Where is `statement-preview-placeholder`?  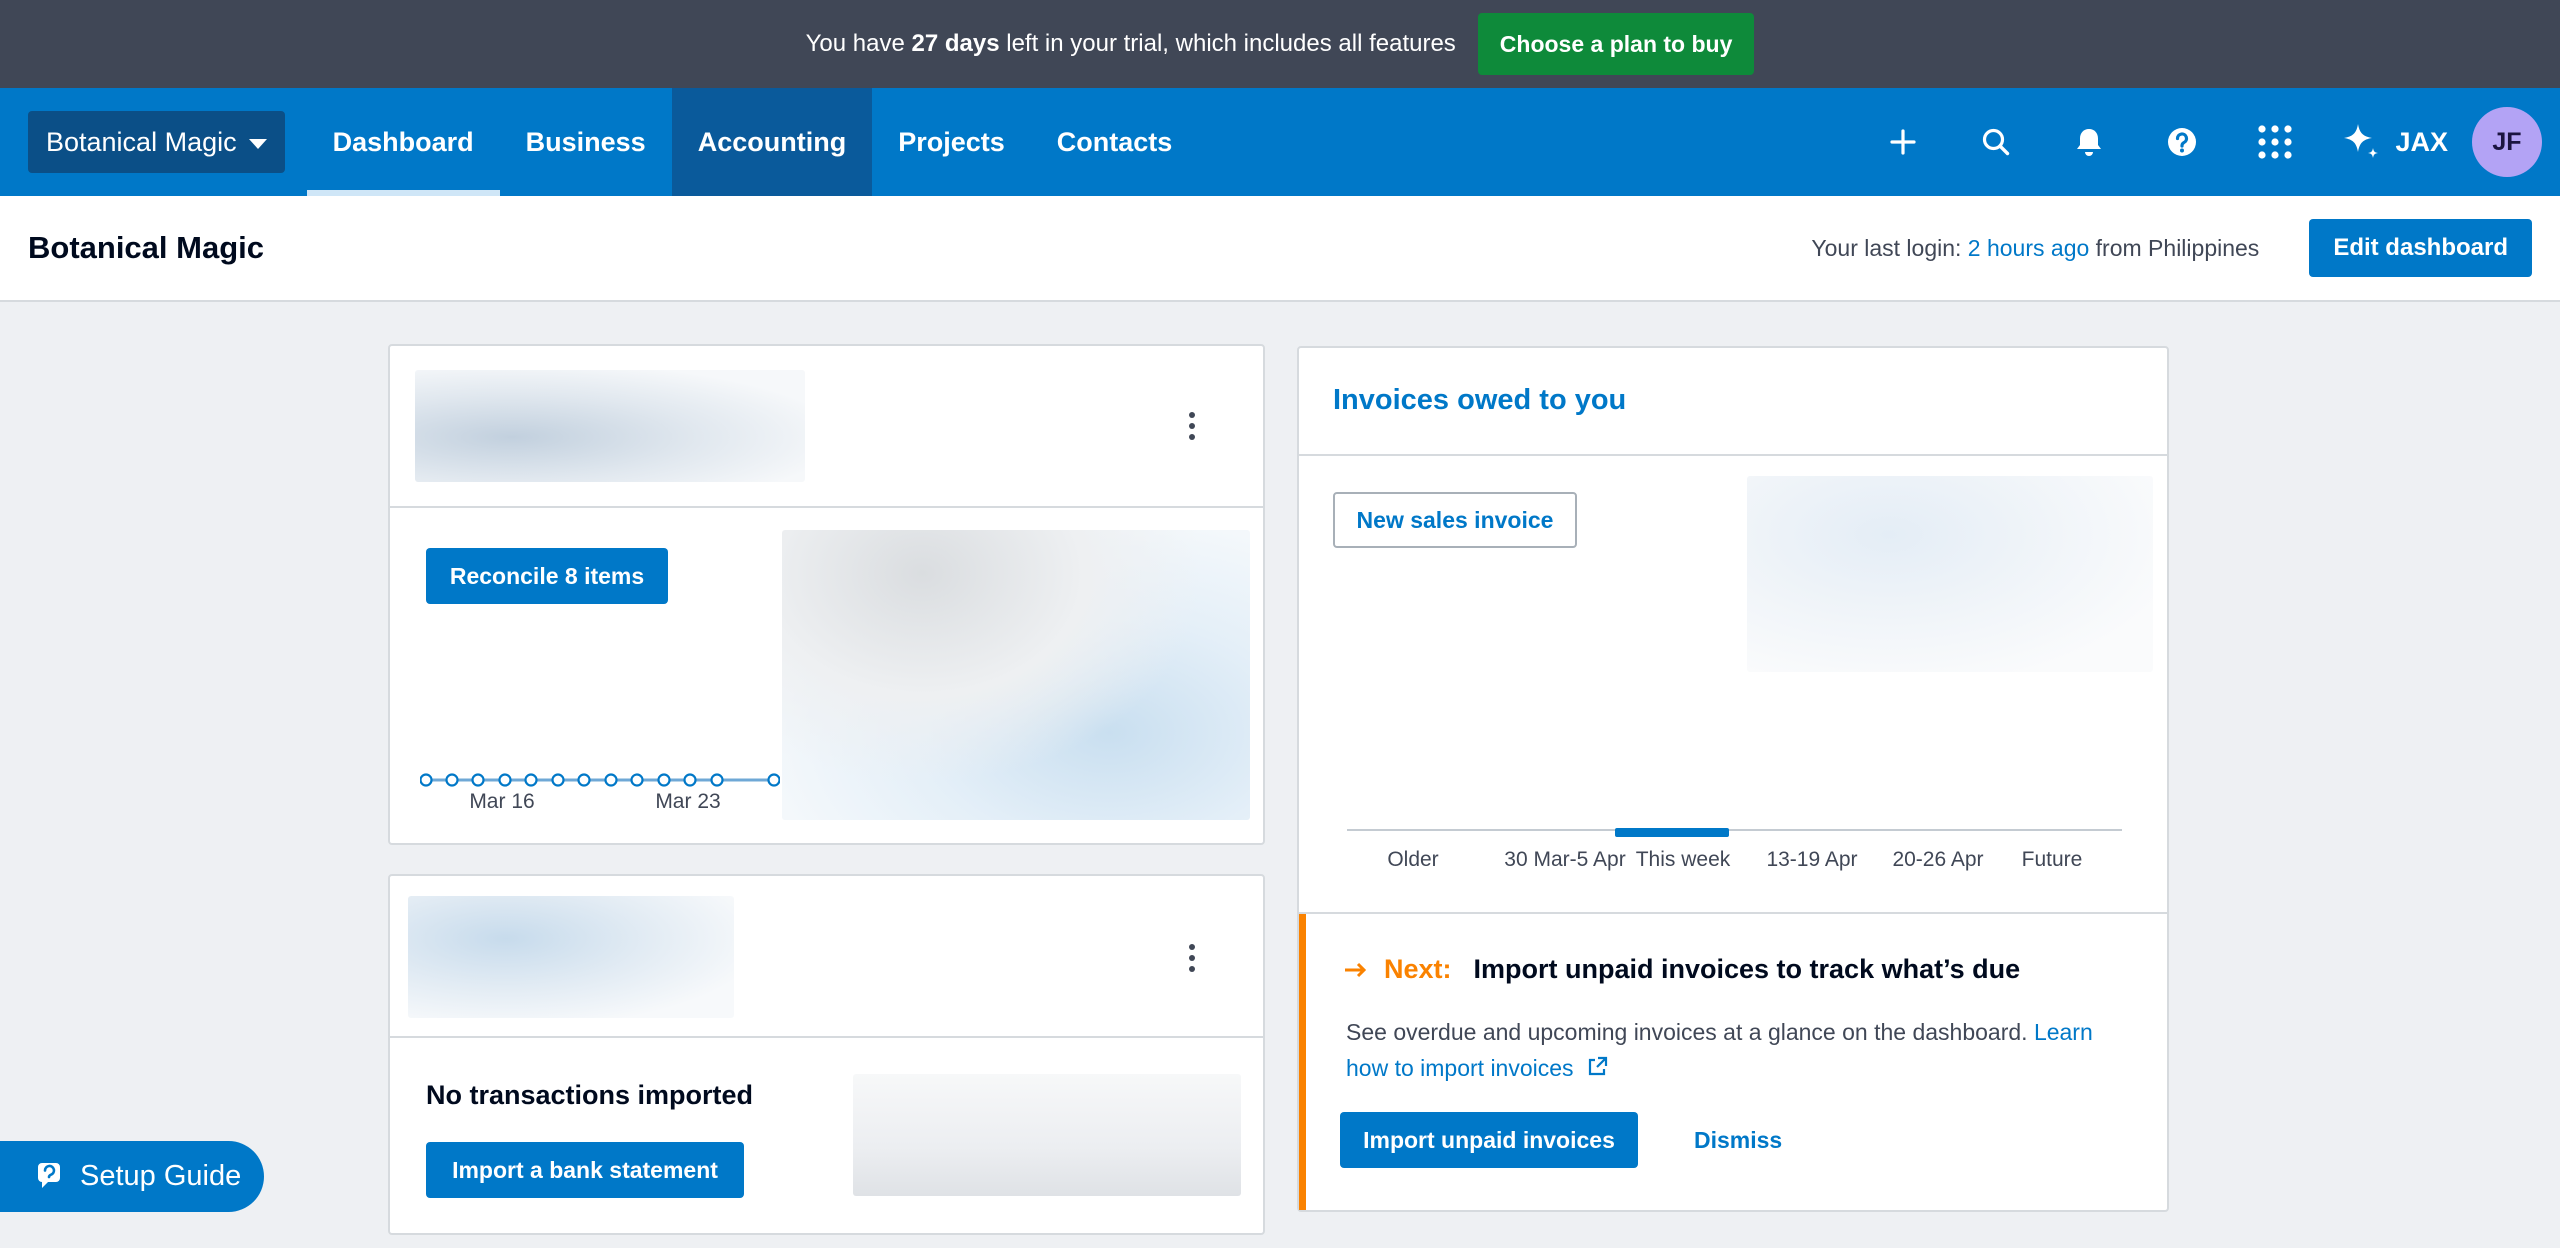 statement-preview-placeholder is located at coordinates (1047, 1135).